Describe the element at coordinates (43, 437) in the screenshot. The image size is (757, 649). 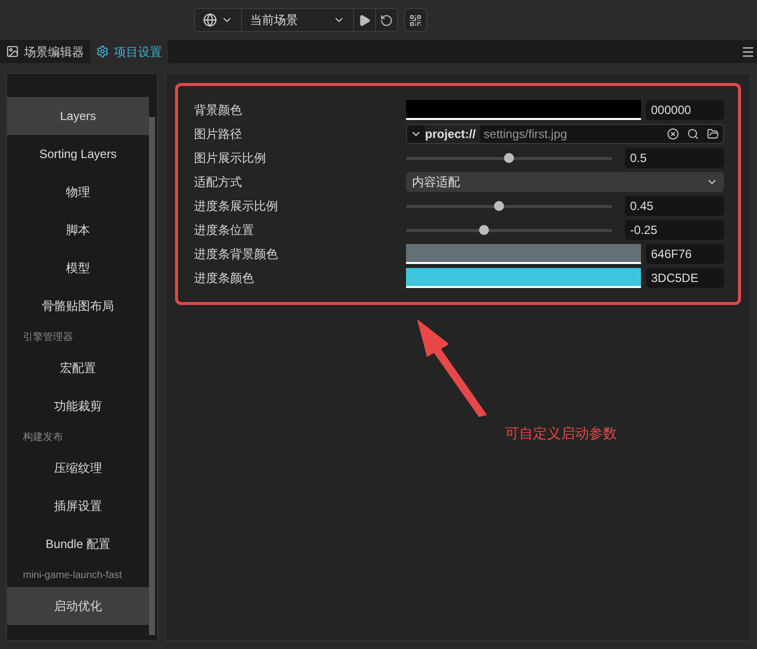
I see `sidebar-group-header: 构建发布` at that location.